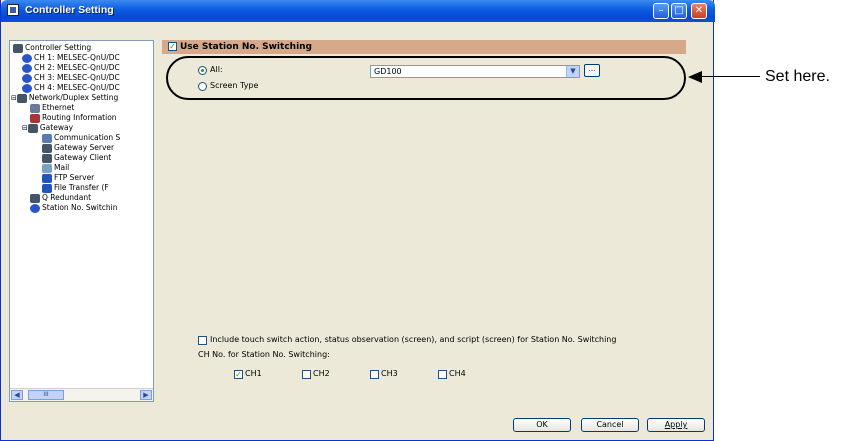 The image size is (858, 441). What do you see at coordinates (730, 76) in the screenshot?
I see `arrow-line` at bounding box center [730, 76].